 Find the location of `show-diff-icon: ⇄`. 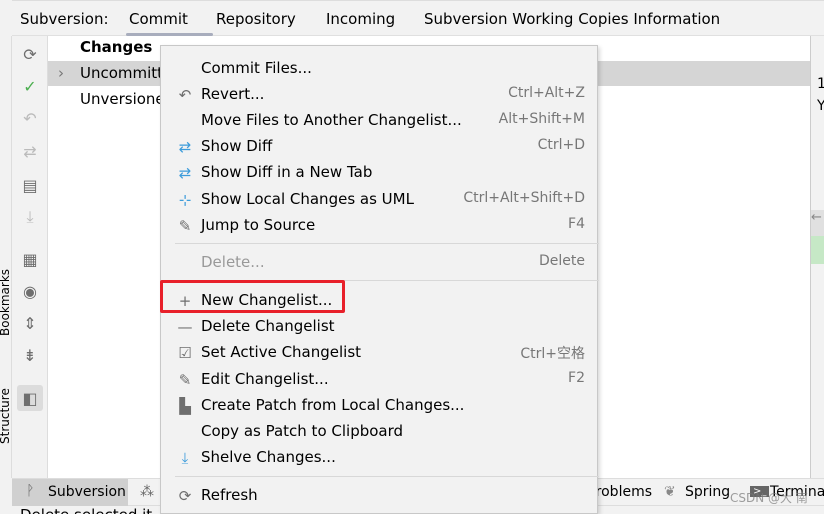

show-diff-icon: ⇄ is located at coordinates (30, 151).